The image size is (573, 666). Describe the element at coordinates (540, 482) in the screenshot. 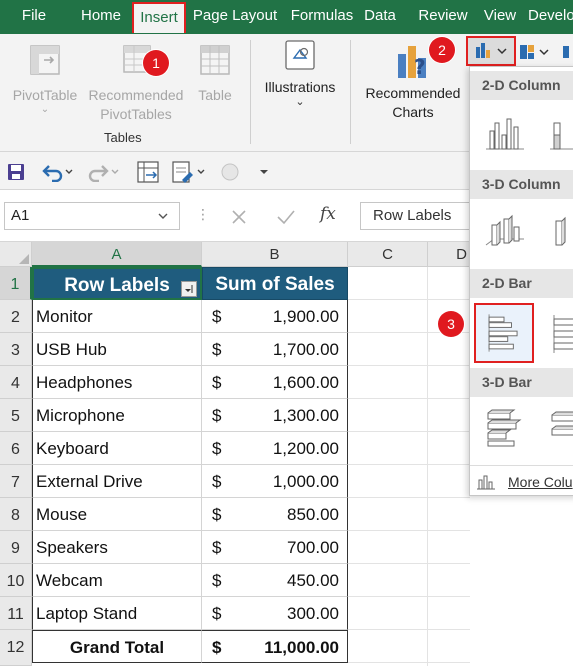

I see `more-column-charts-label: More Colu` at that location.